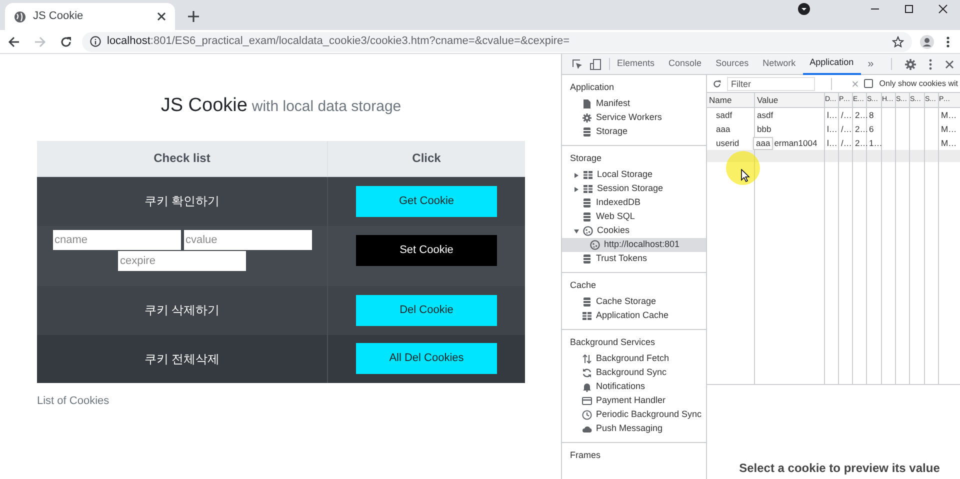  Describe the element at coordinates (587, 387) in the screenshot. I see `bell-icon` at that location.